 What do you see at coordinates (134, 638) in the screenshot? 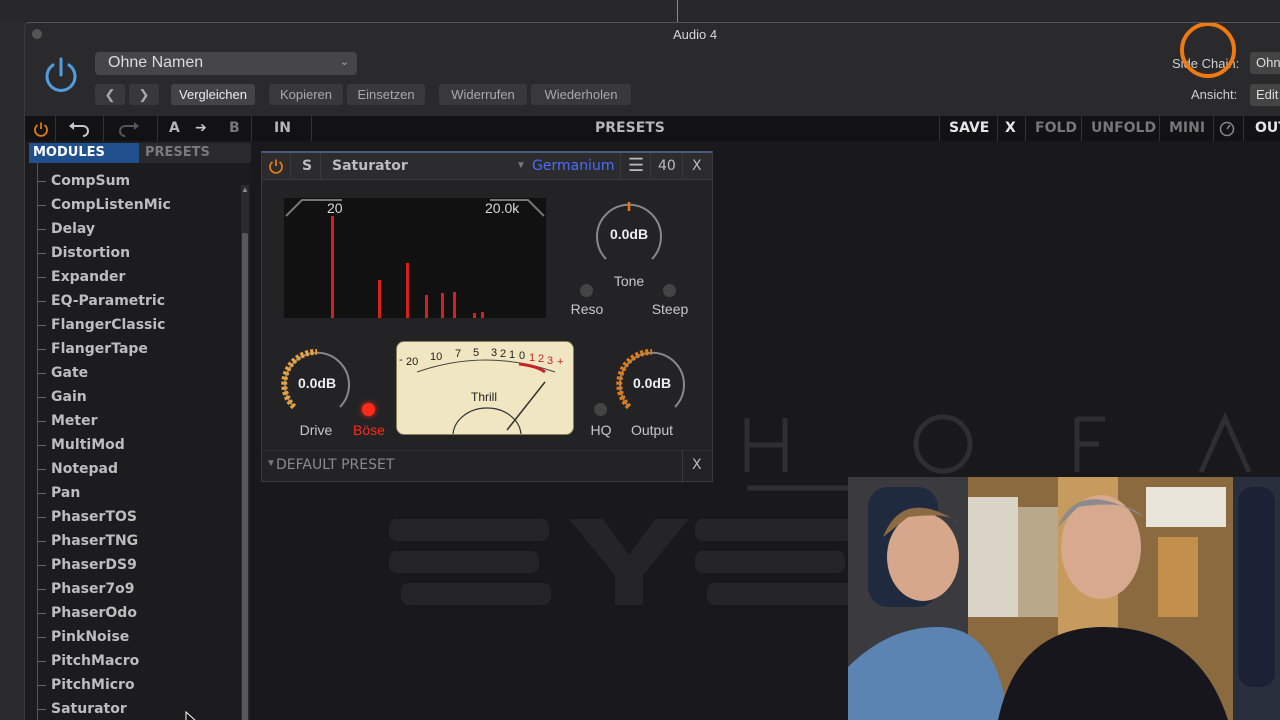
I see `module-list-item: PinkNoise` at bounding box center [134, 638].